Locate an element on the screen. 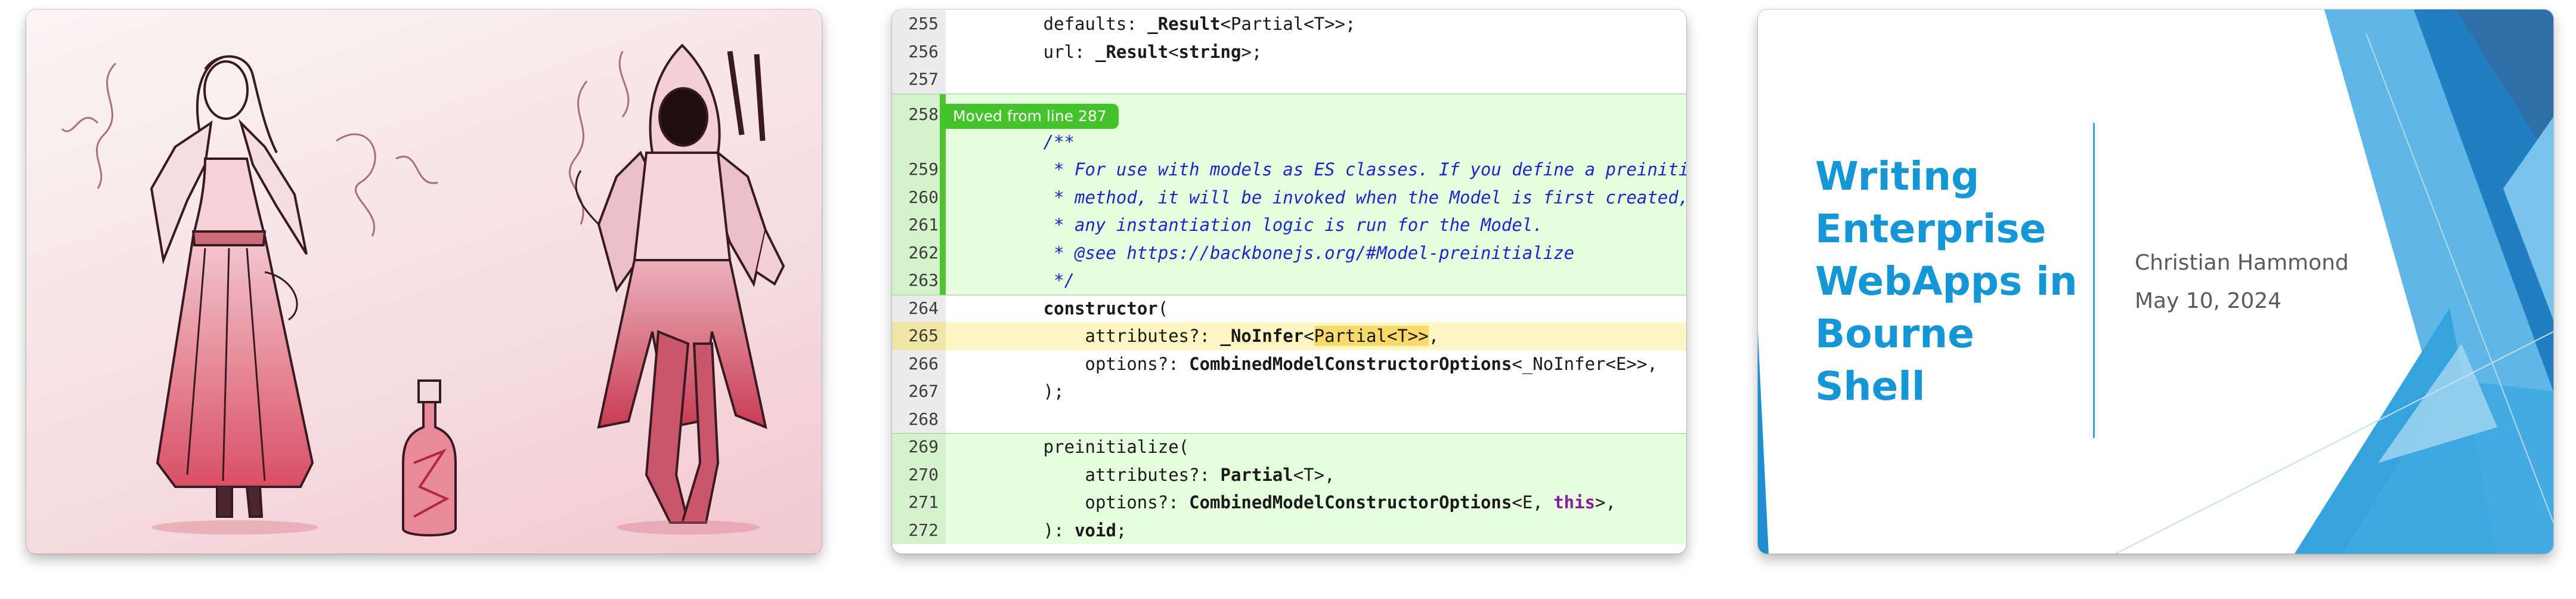 The height and width of the screenshot is (599, 2576). code-line-text: /** is located at coordinates (1018, 142).